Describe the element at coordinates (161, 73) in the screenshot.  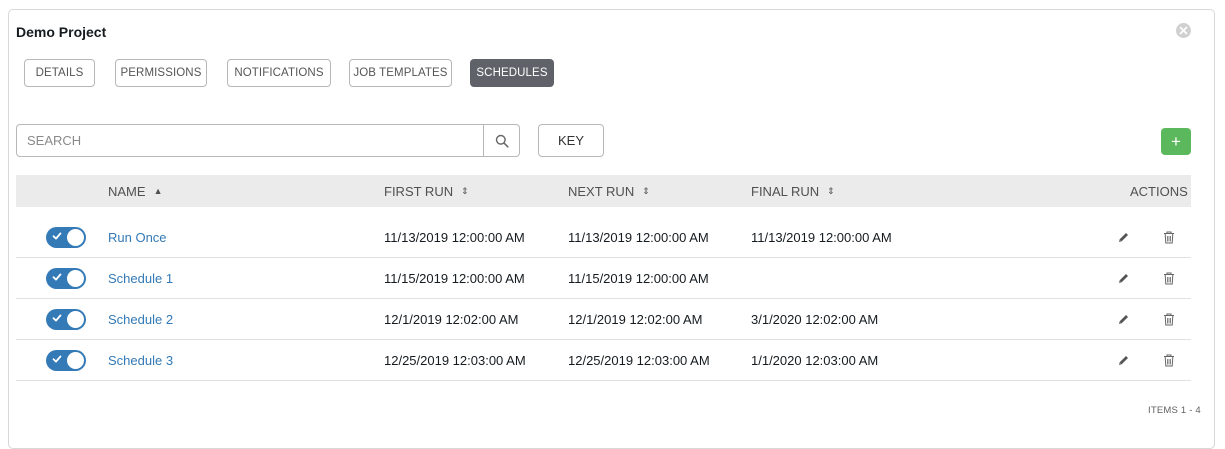
I see `tab-permissions: PERMISSIONS` at that location.